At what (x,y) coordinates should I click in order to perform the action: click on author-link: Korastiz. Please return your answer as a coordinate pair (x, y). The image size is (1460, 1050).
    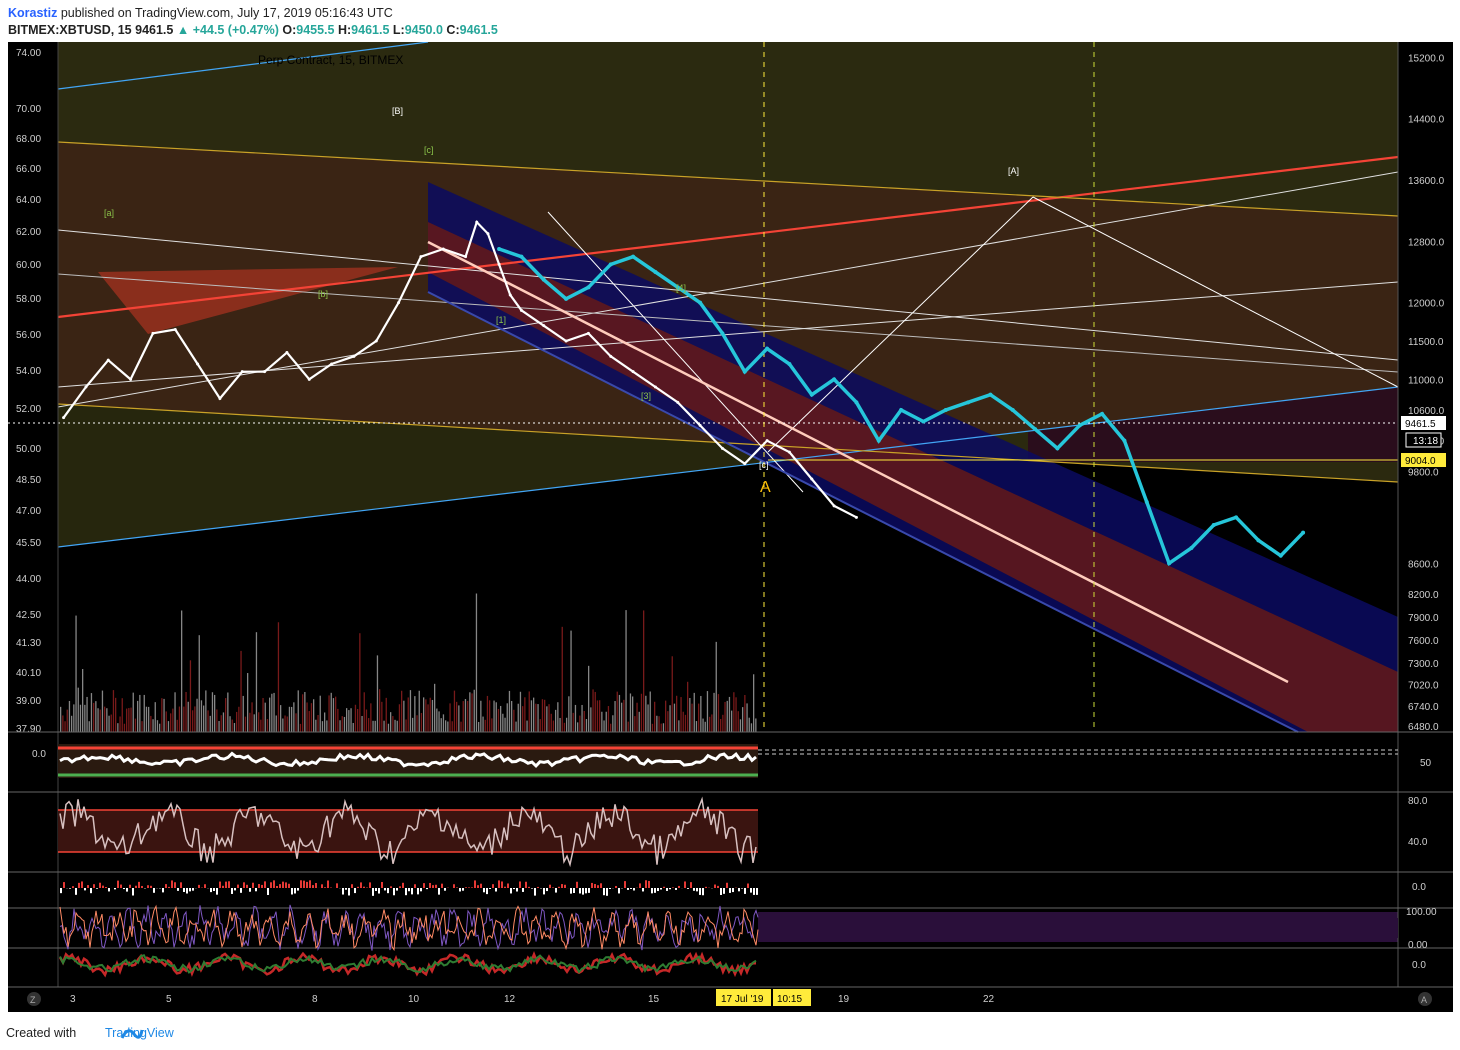
    Looking at the image, I should click on (32, 13).